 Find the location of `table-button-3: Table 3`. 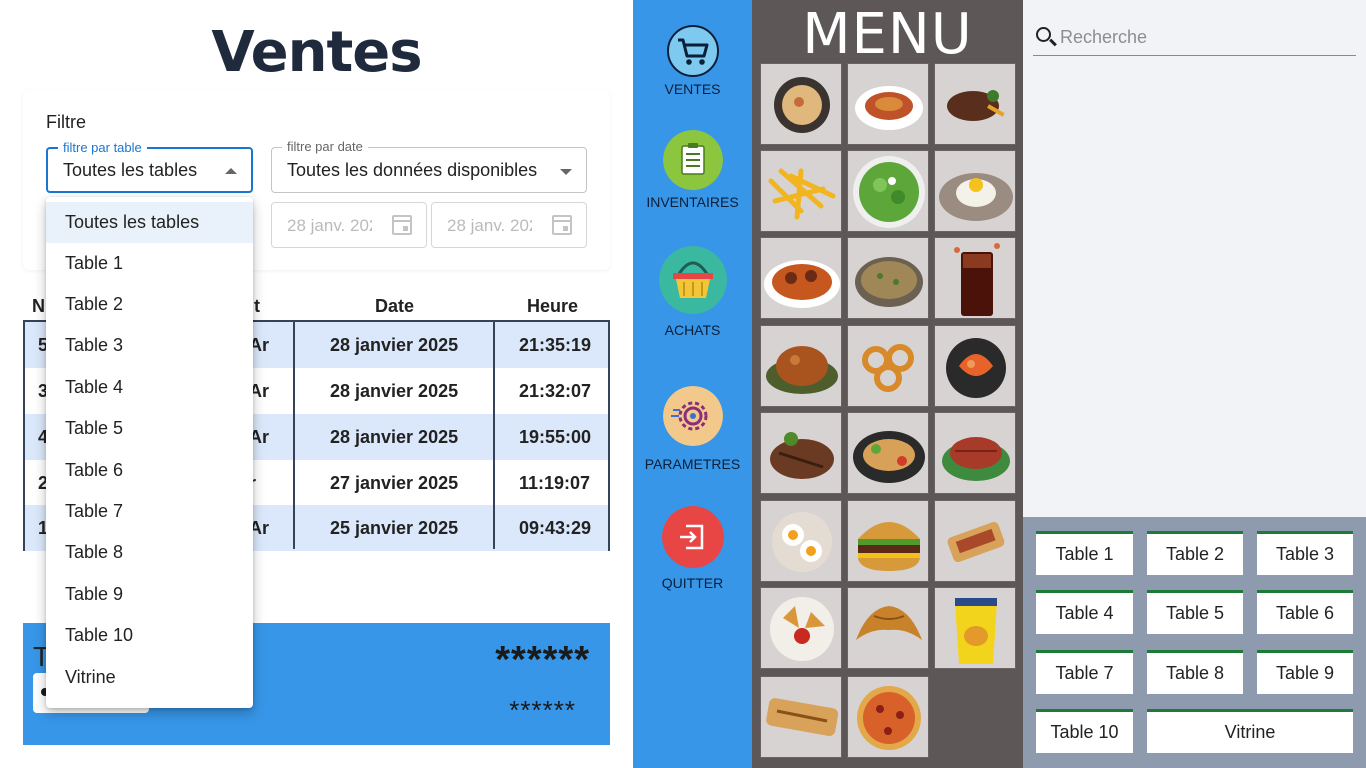

table-button-3: Table 3 is located at coordinates (1305, 553).